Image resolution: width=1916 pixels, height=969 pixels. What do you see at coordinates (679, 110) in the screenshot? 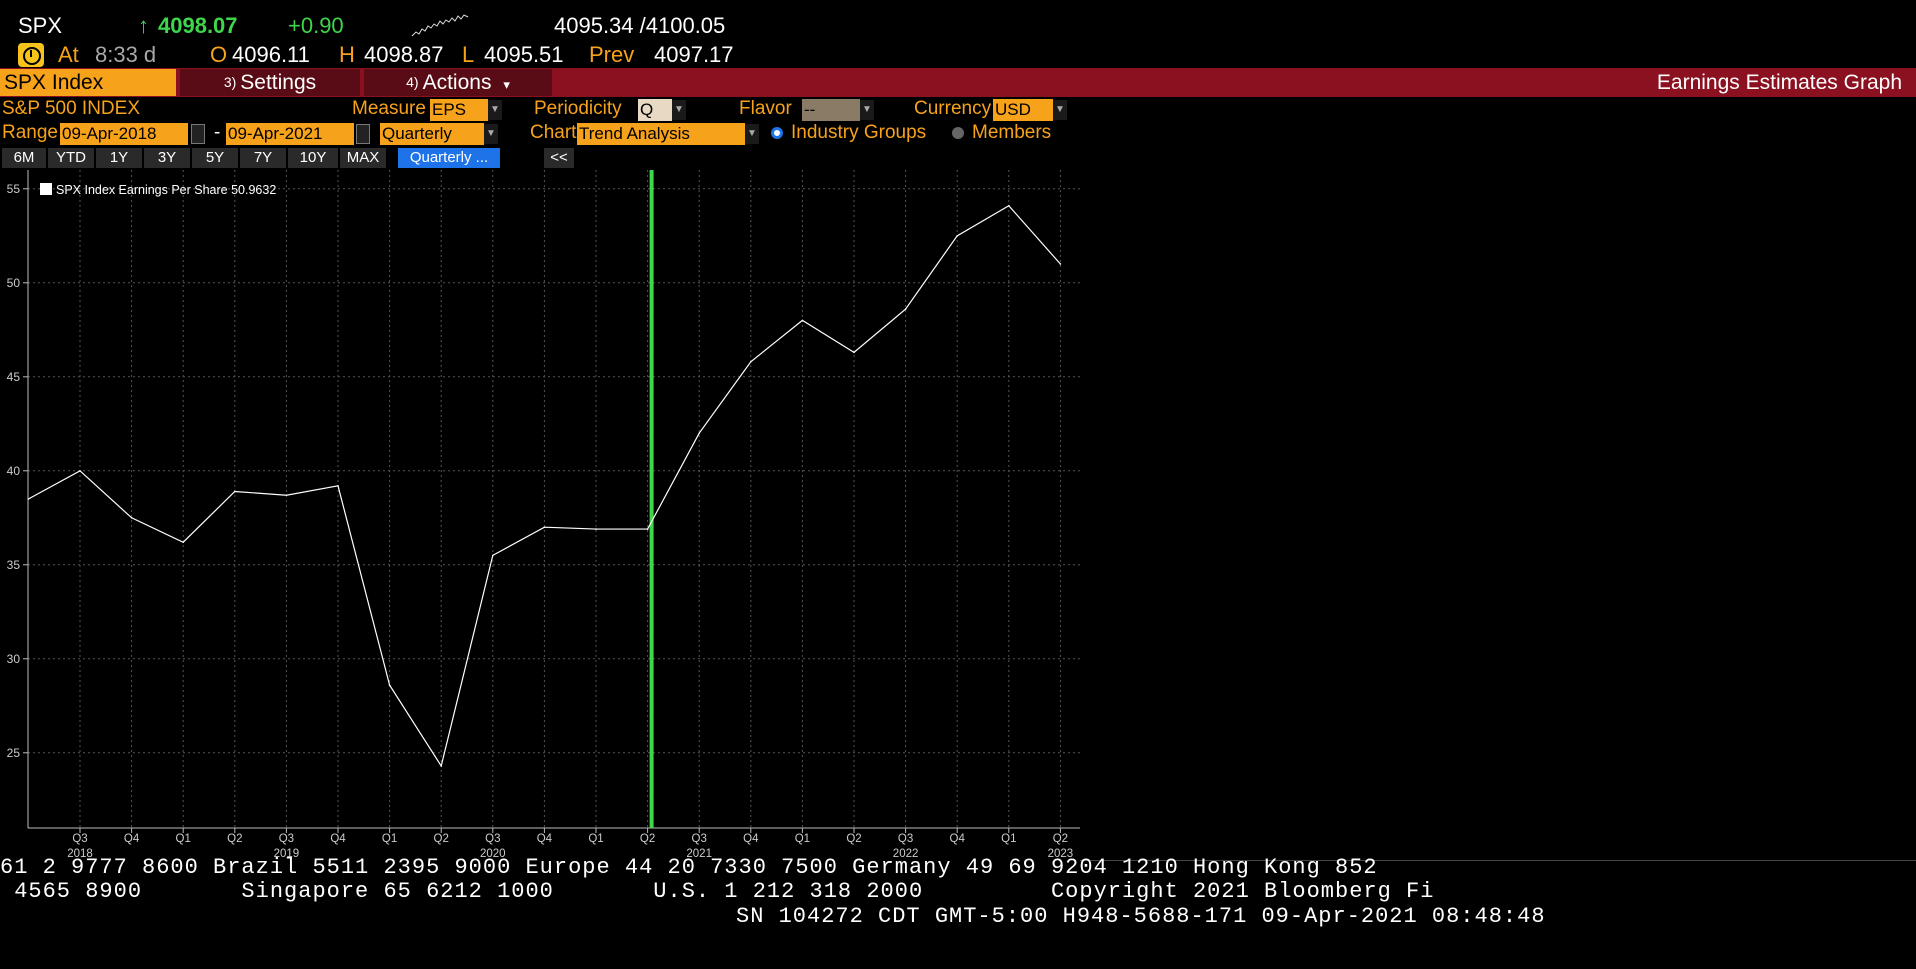
I see `periodicity-dropdown-icon: ▼` at bounding box center [679, 110].